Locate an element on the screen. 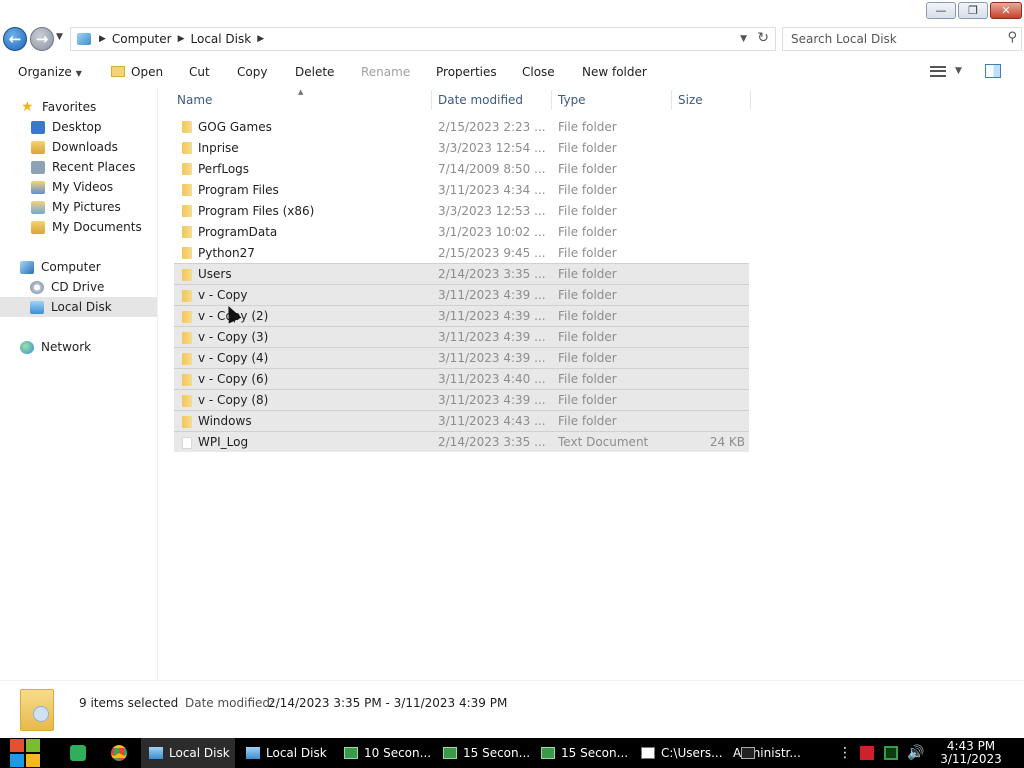  breadcrumb-local-disk: Local Disk is located at coordinates (221, 39).